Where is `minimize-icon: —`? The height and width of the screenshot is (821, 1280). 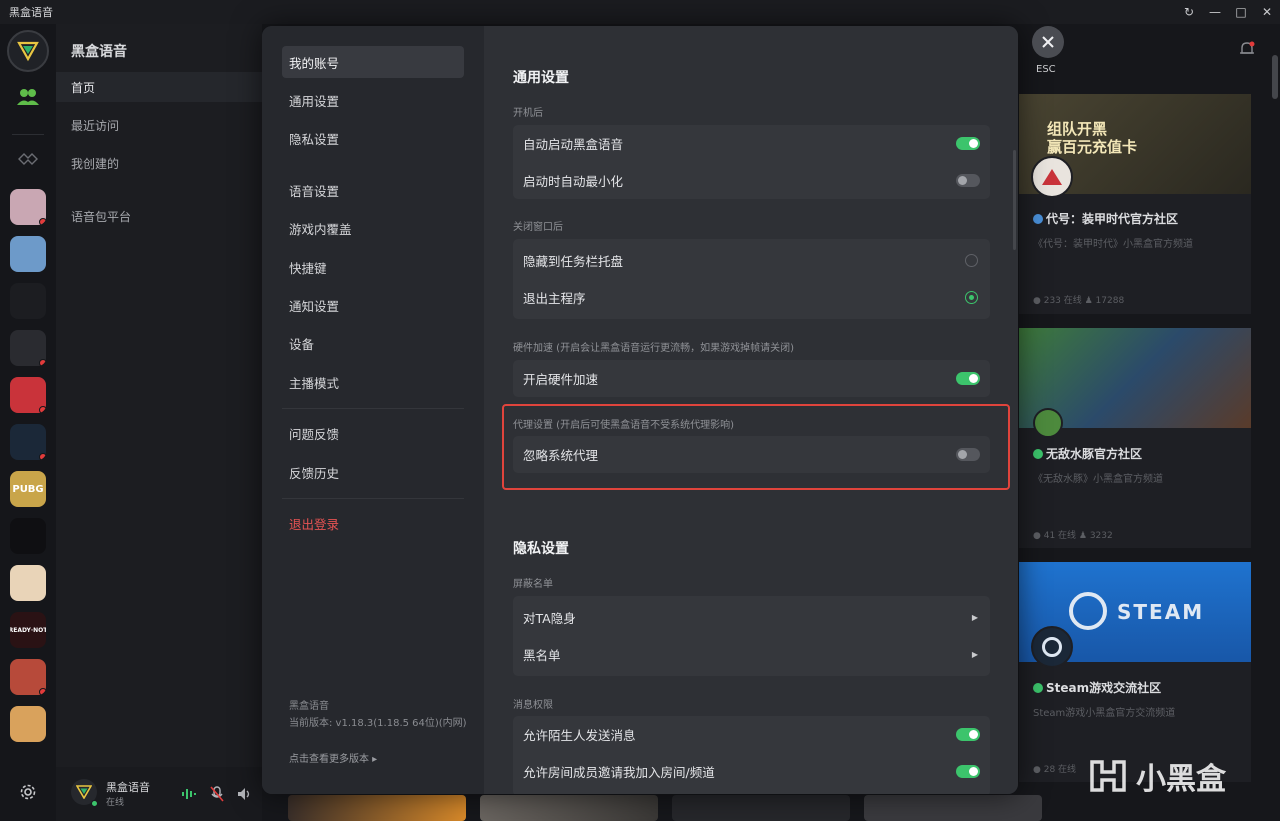
minimize-icon: — is located at coordinates (1215, 12).